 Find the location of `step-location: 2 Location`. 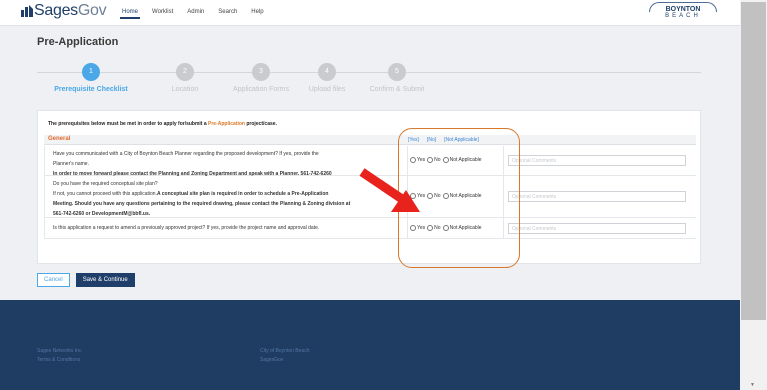

step-location: 2 Location is located at coordinates (185, 76).